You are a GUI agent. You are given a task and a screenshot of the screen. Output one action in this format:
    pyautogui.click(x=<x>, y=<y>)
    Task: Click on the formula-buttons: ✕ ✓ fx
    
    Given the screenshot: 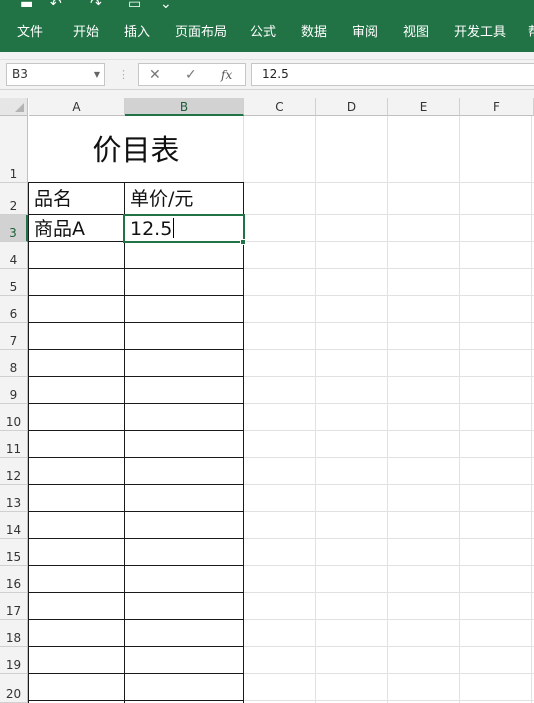 What is the action you would take?
    pyautogui.click(x=192, y=74)
    